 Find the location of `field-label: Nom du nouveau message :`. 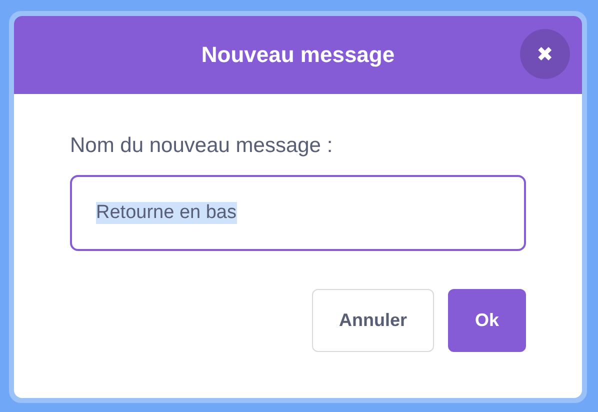

field-label: Nom du nouveau message : is located at coordinates (202, 146).